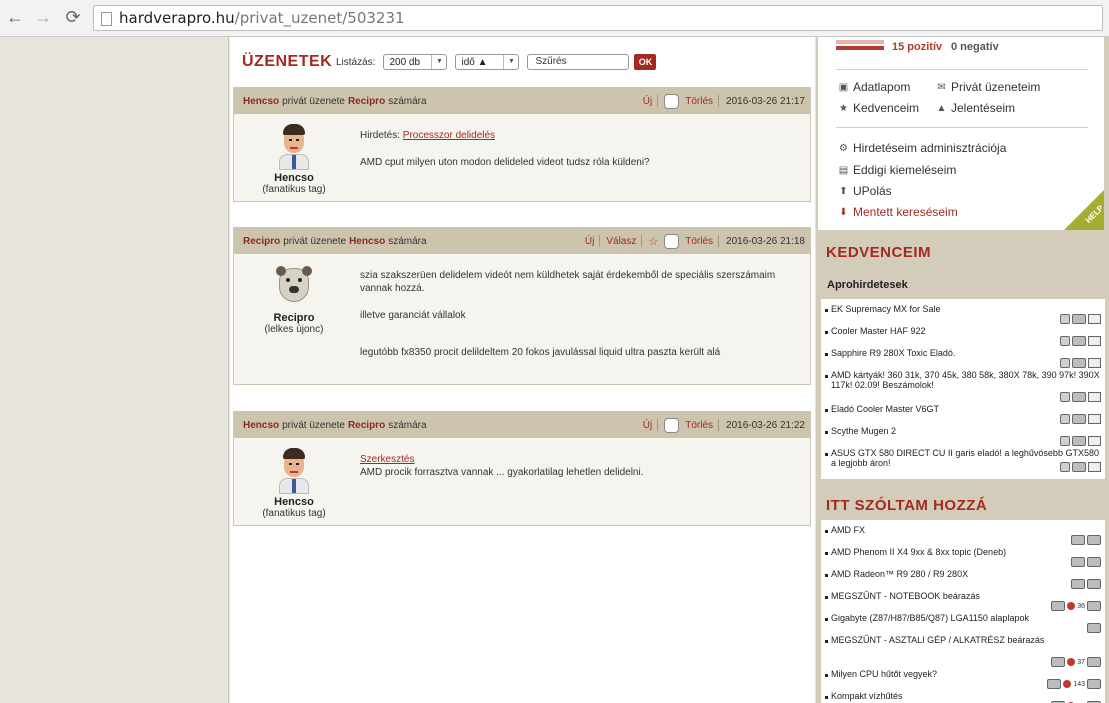 The height and width of the screenshot is (703, 1109). I want to click on reload-button: ⟳, so click(73, 17).